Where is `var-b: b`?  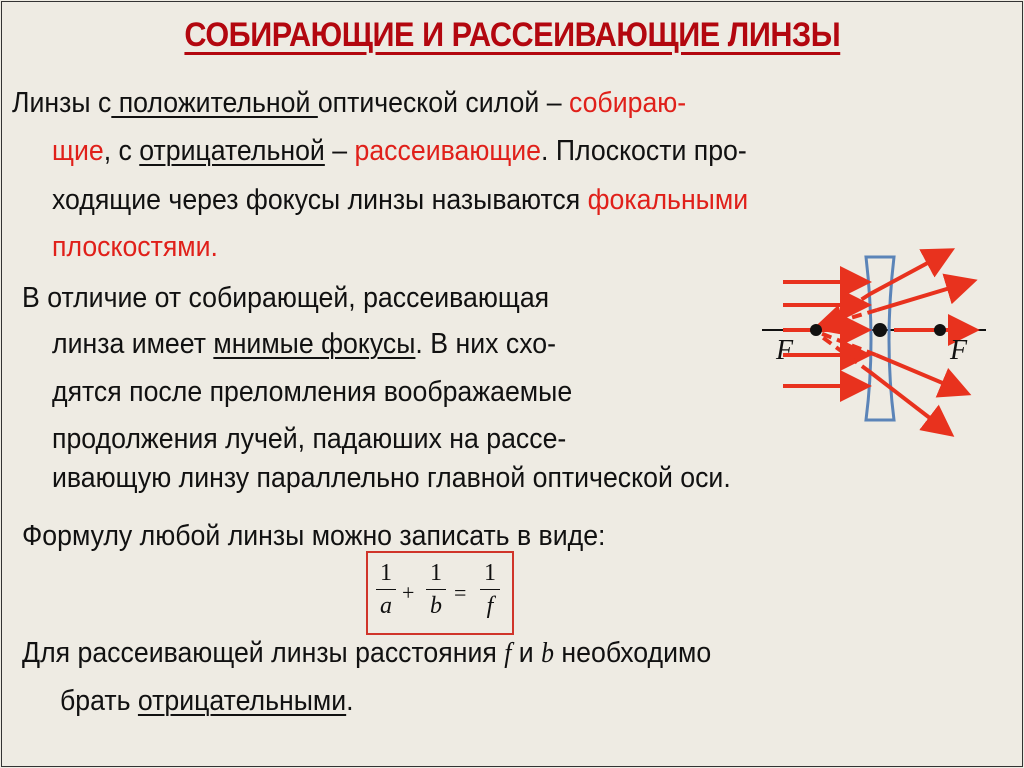 var-b: b is located at coordinates (547, 653).